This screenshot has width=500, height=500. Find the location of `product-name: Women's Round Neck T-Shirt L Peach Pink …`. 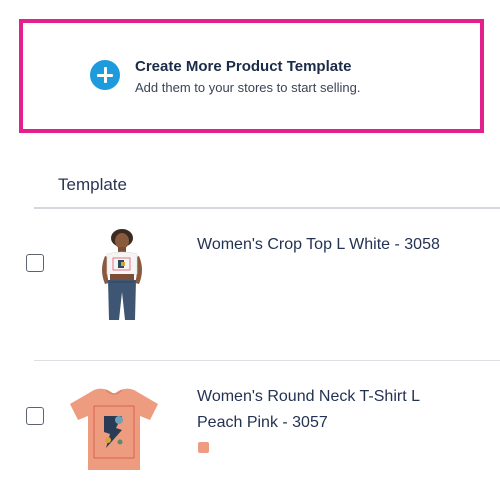

product-name: Women's Round Neck T-Shirt L Peach Pink … is located at coordinates (327, 410).